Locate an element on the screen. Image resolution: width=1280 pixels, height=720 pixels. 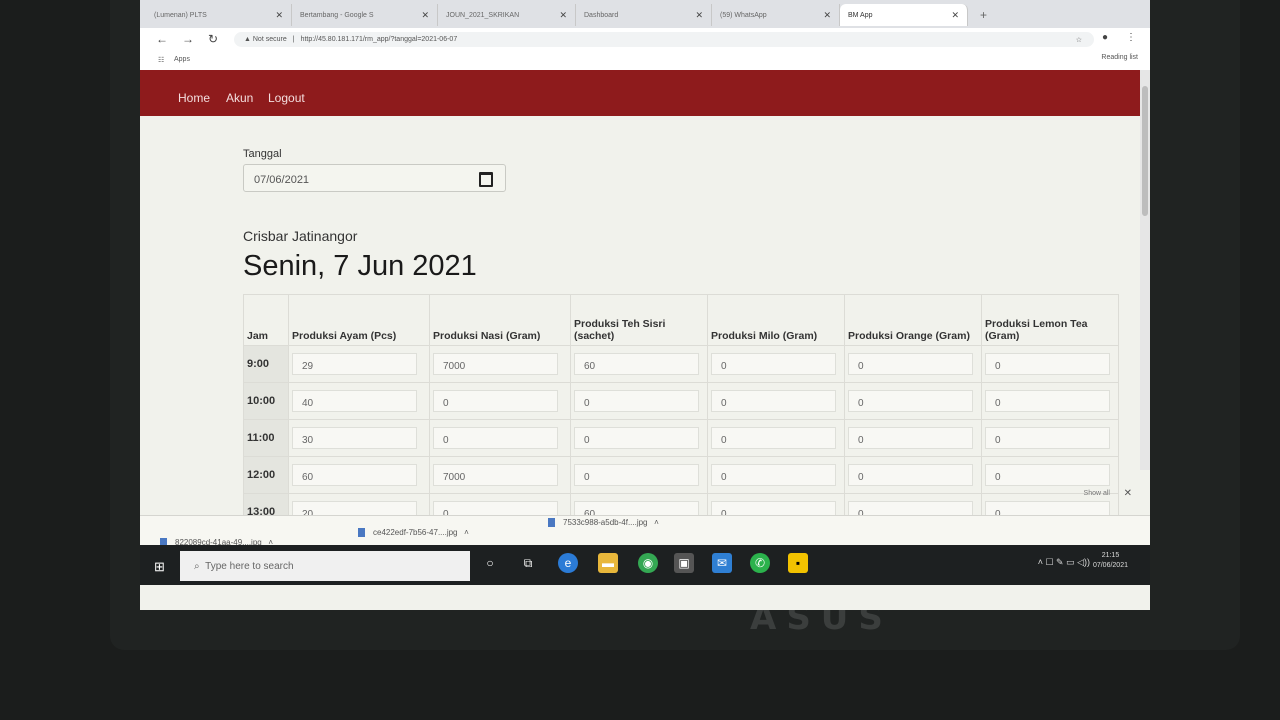
production-input: 29 is located at coordinates (354, 364).